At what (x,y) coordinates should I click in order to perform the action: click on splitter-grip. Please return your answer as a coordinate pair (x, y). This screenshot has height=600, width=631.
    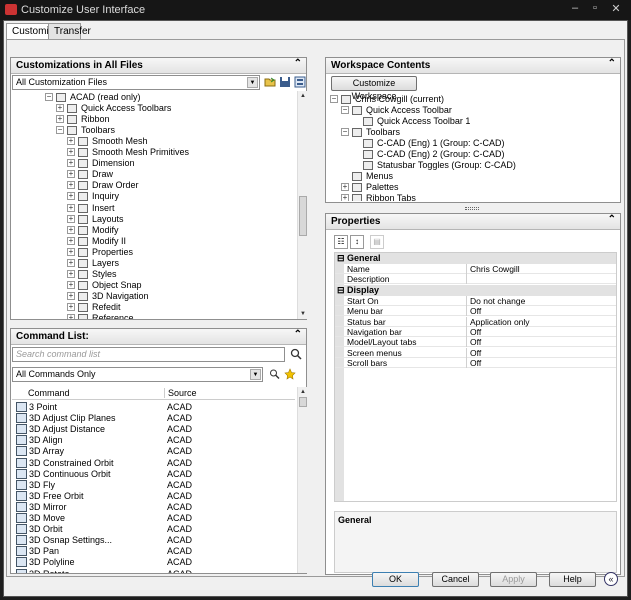
    Looking at the image, I should click on (472, 208).